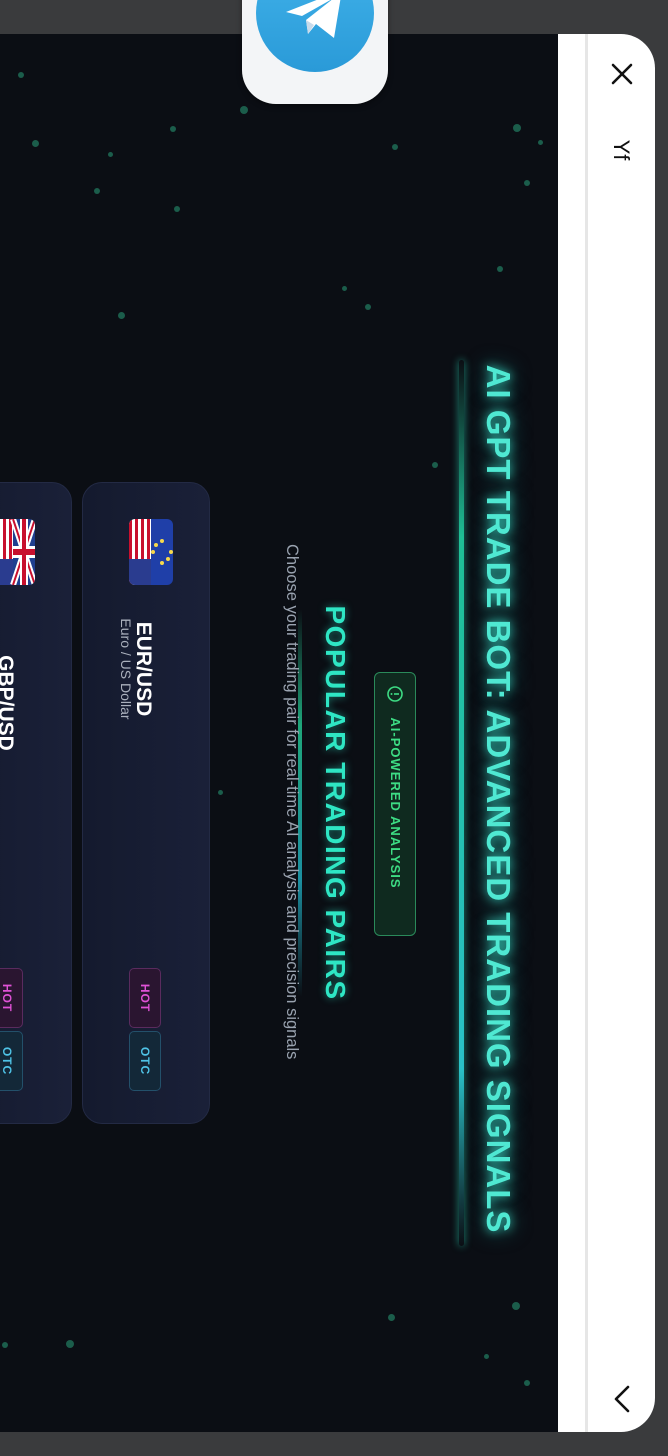 The image size is (668, 1456). I want to click on chevron-left-icon, so click(622, 1399).